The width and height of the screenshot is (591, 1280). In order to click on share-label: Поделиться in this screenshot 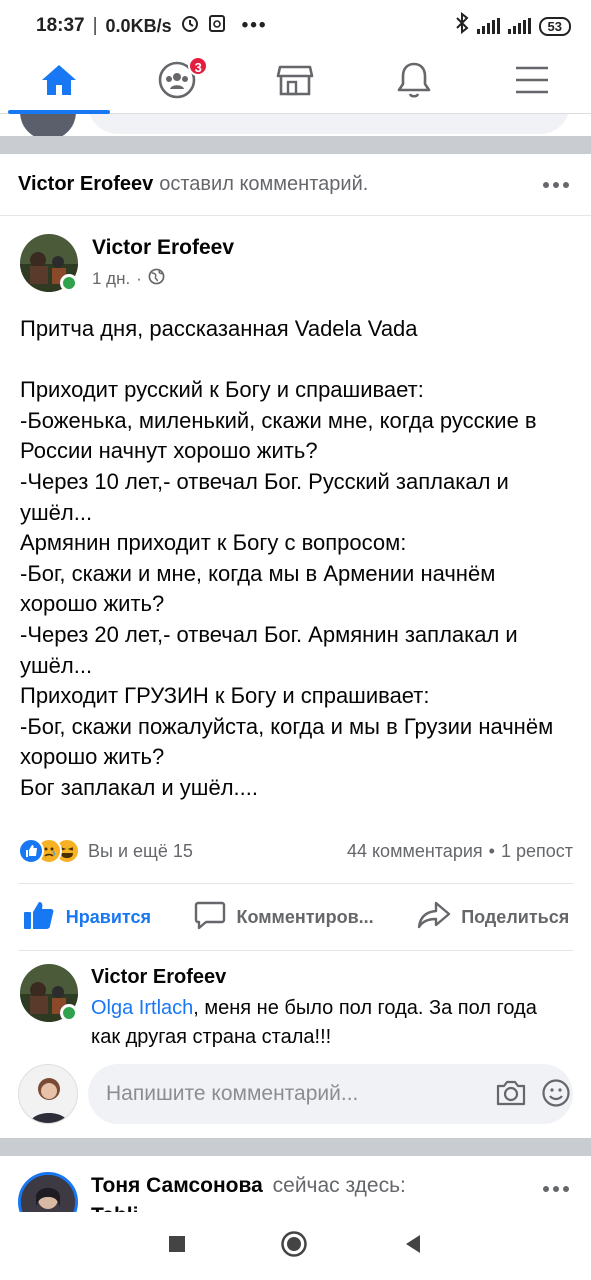, I will do `click(515, 916)`.